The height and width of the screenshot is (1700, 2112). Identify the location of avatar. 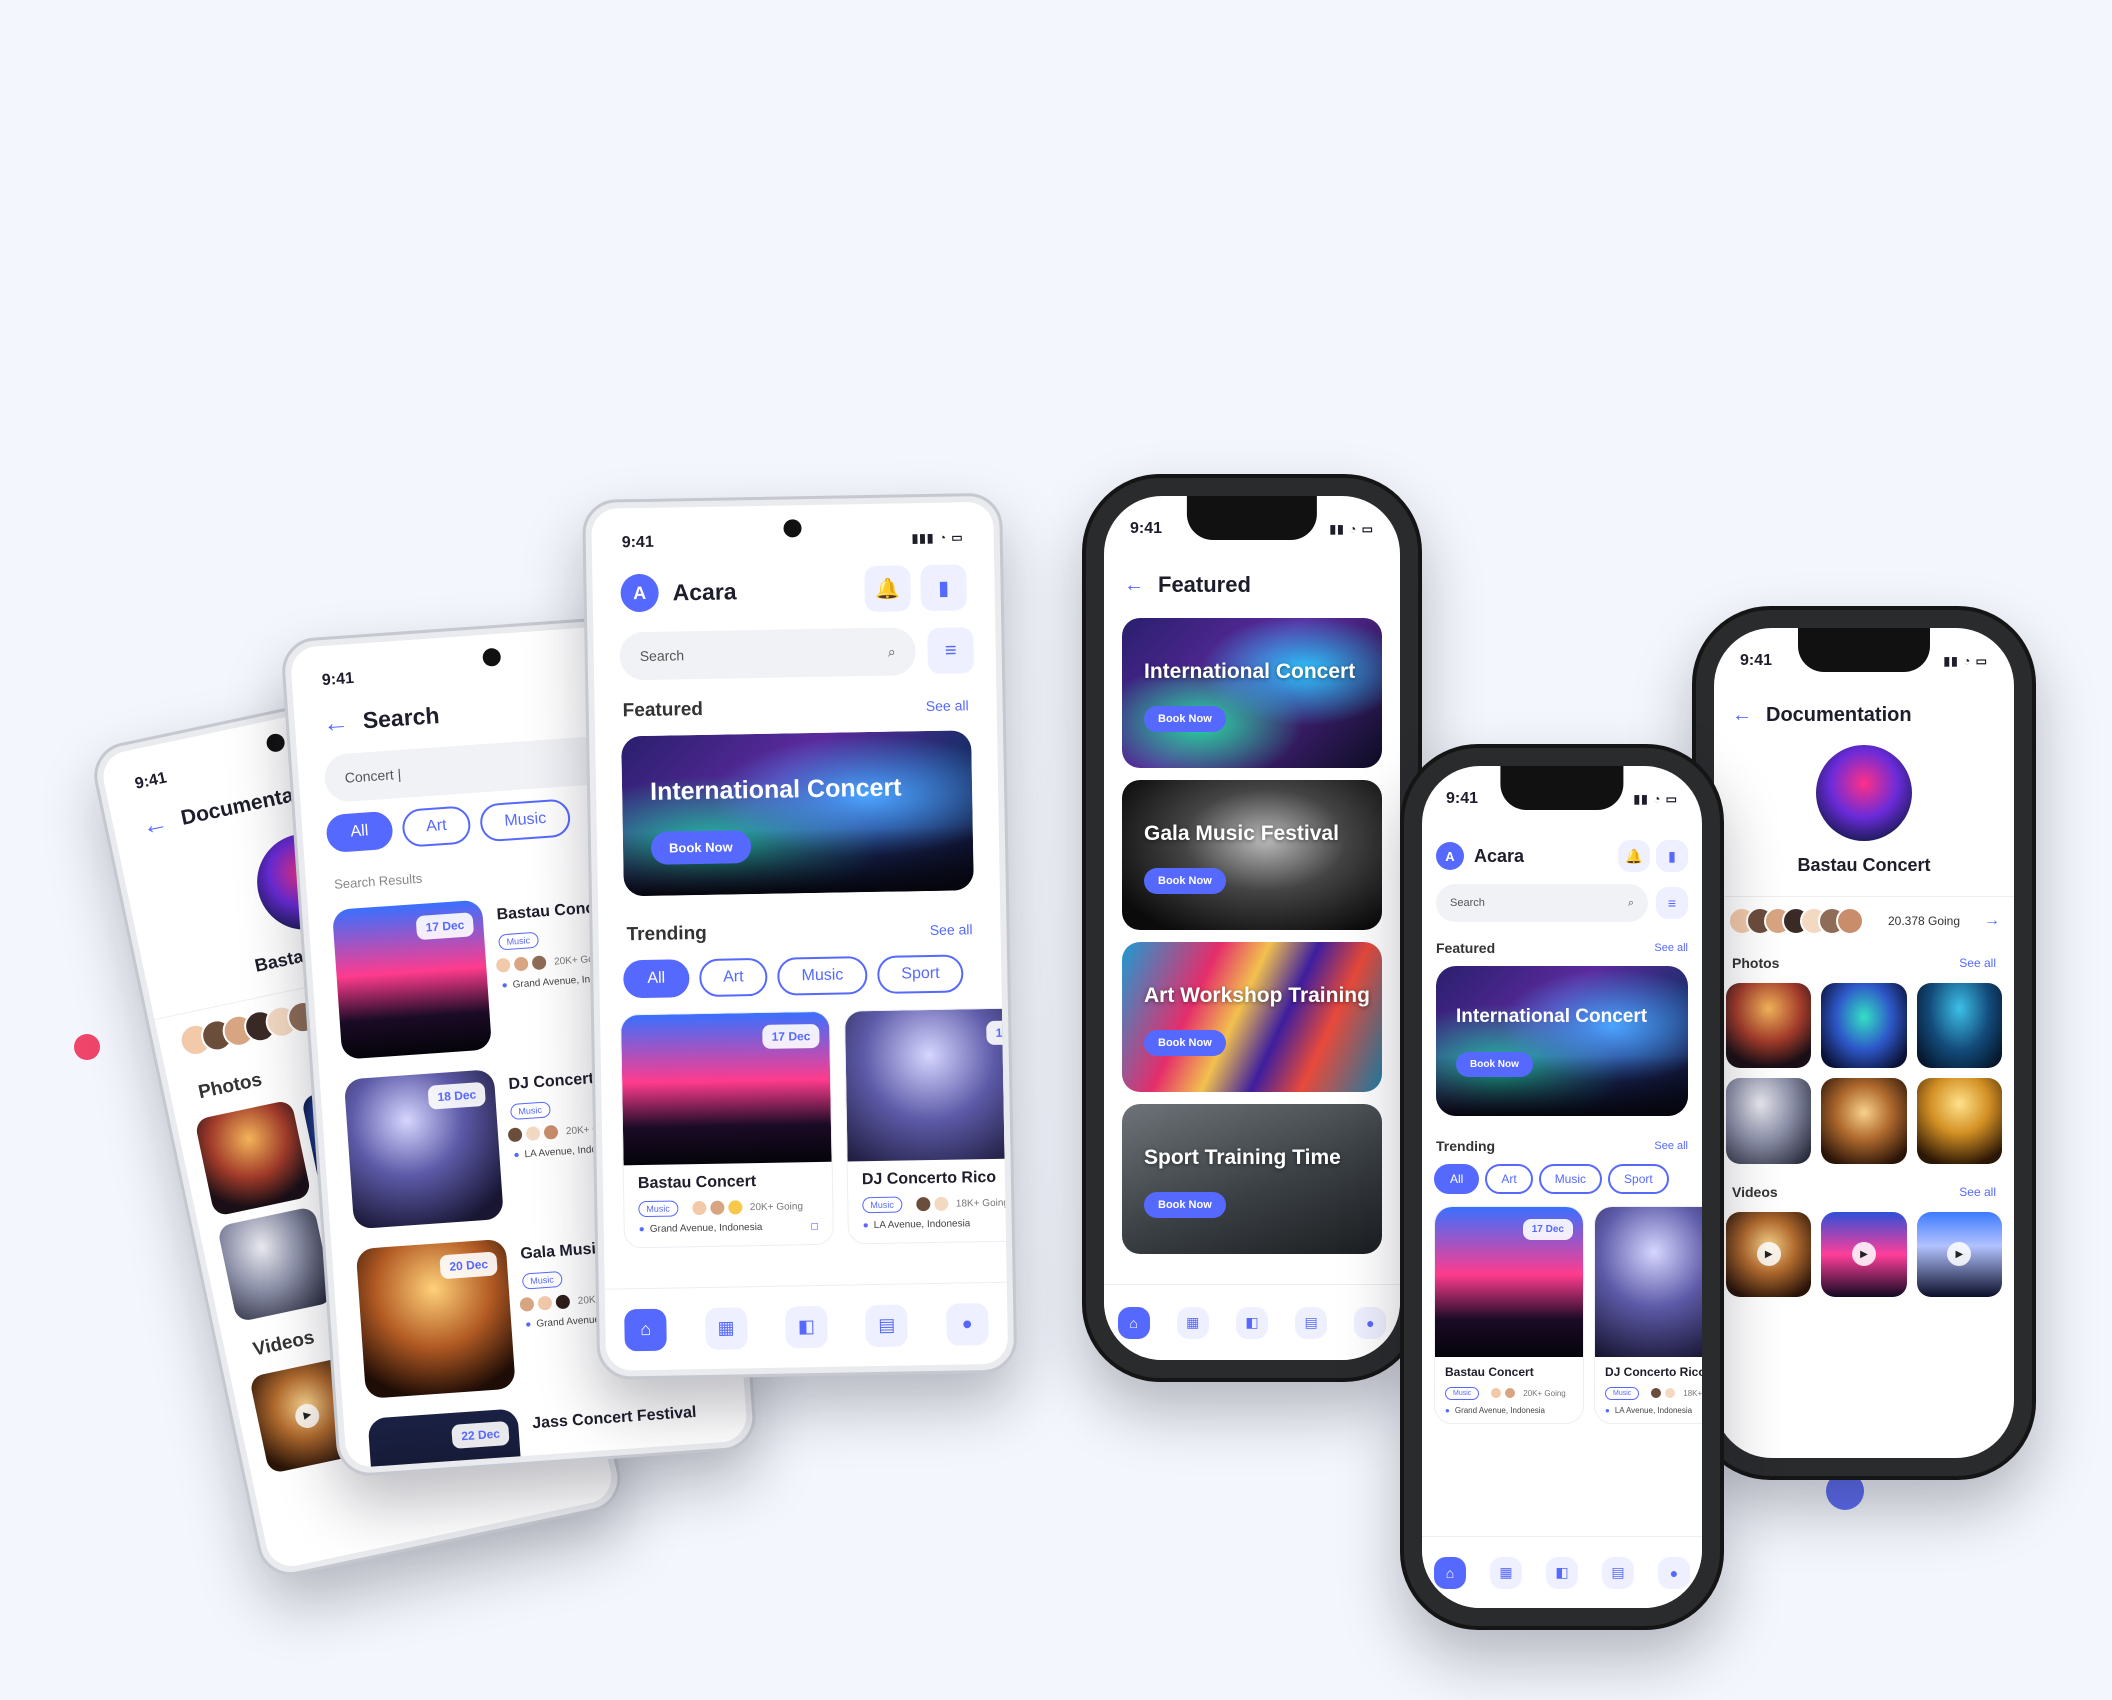
(533, 1133).